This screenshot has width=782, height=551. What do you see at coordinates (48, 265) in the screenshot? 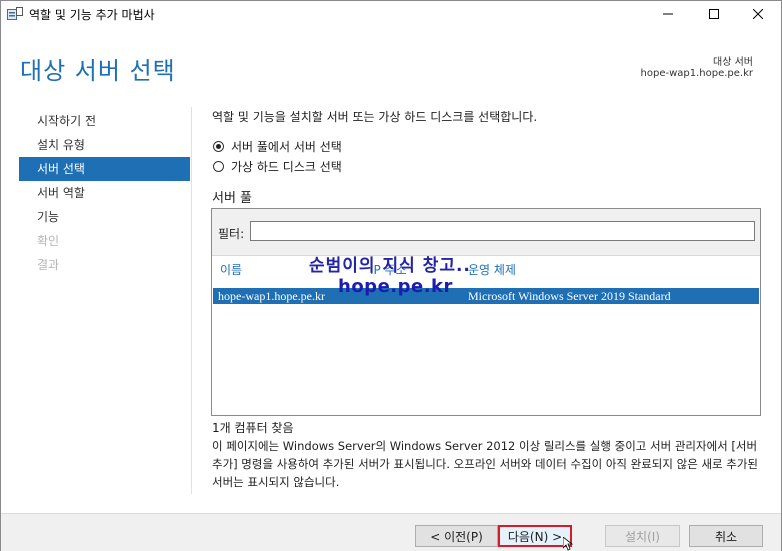
I see `nav-item-results: 결과` at bounding box center [48, 265].